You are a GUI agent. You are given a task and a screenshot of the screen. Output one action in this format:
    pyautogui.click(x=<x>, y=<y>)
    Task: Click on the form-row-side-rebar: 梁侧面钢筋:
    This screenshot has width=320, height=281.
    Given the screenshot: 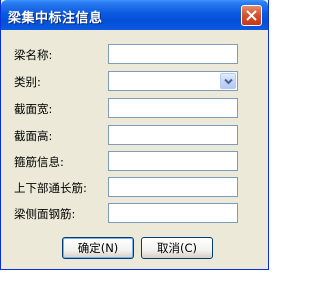 What is the action you would take?
    pyautogui.click(x=134, y=214)
    